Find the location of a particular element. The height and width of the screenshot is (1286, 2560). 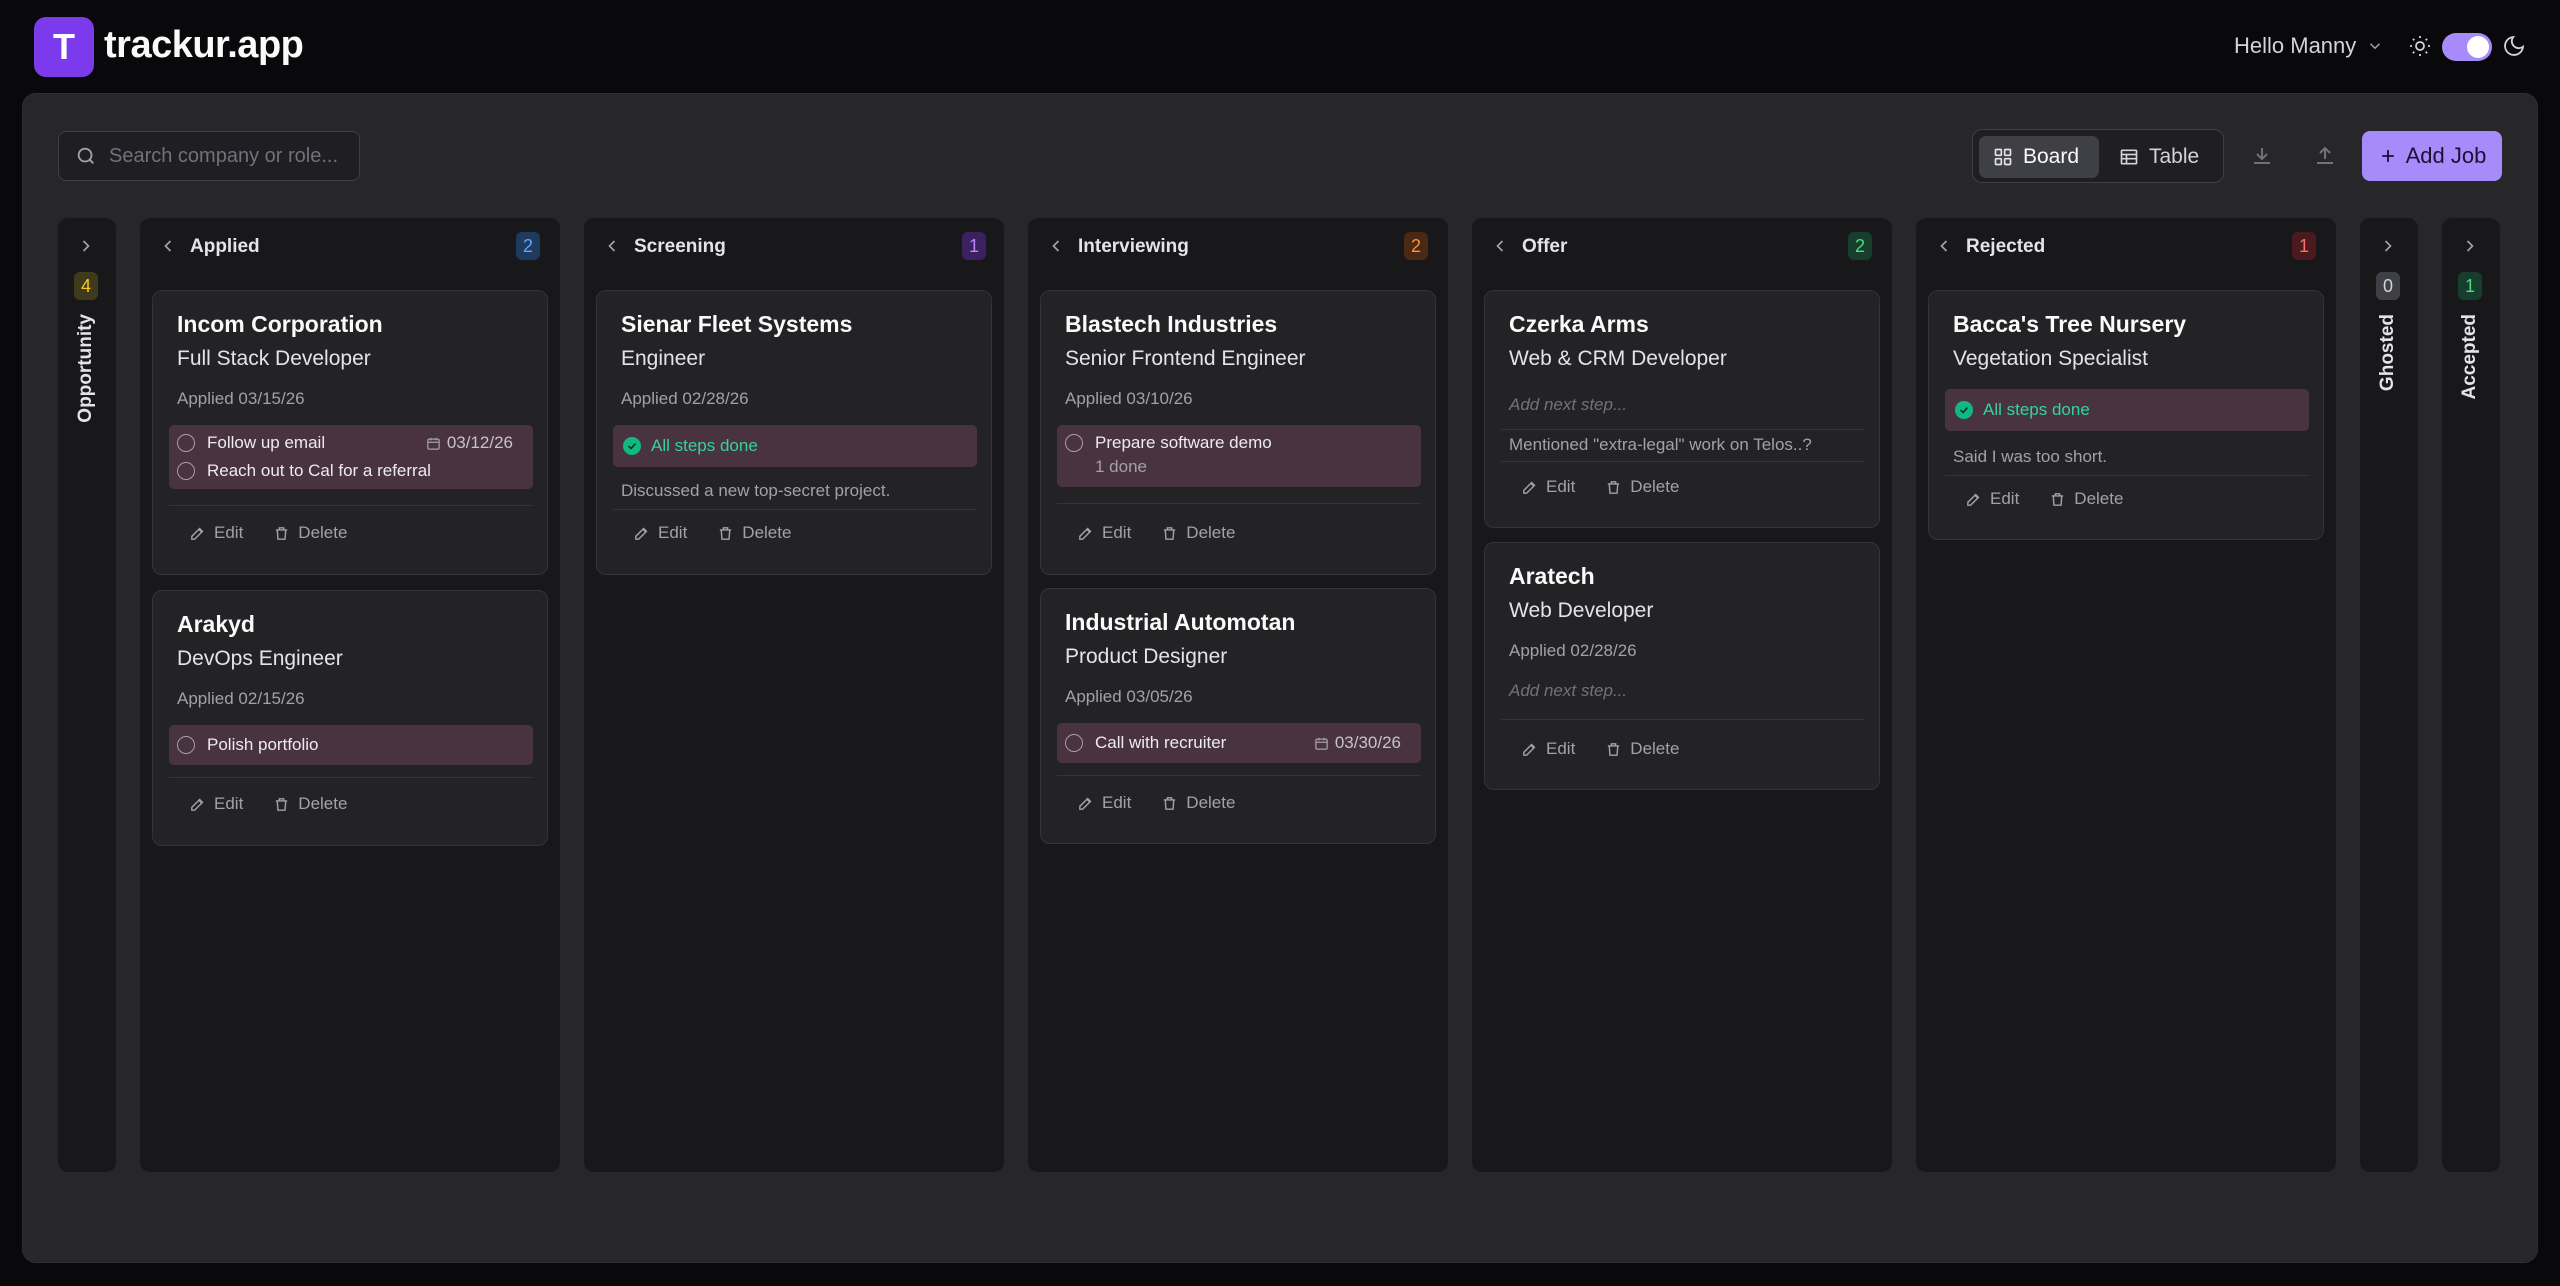

app-logo: T is located at coordinates (64, 47).